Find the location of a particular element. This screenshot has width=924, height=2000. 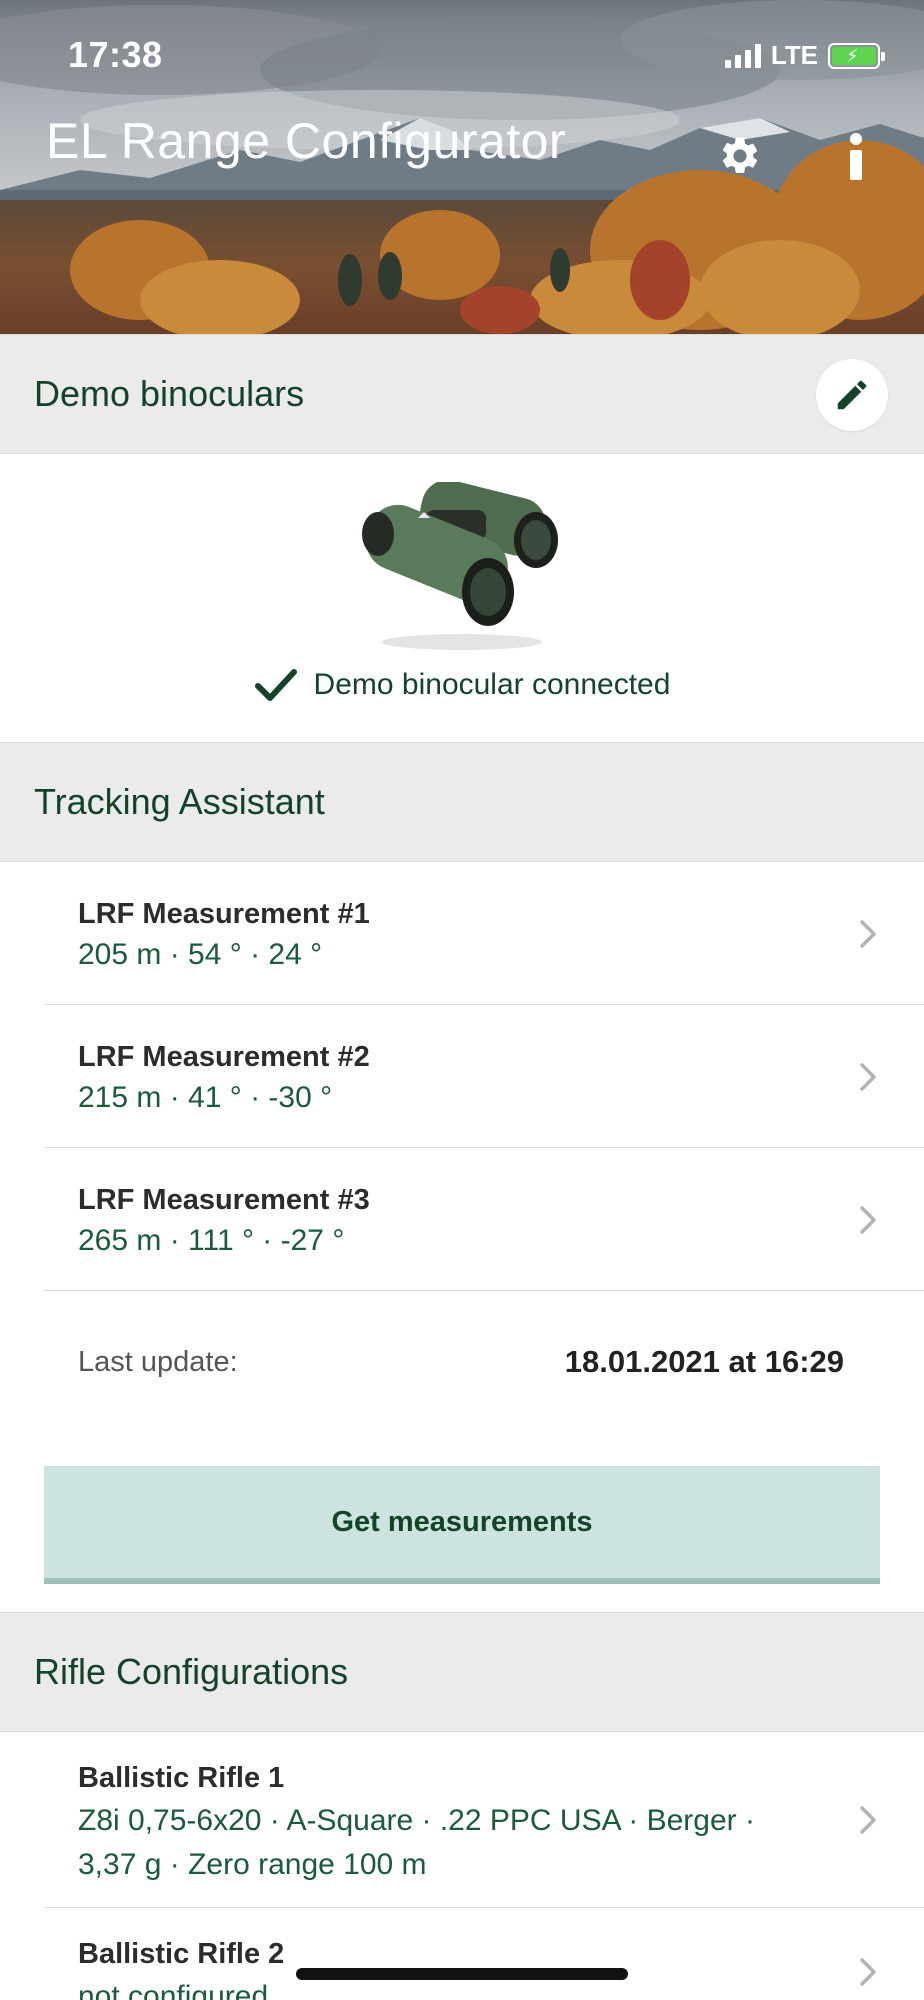

tracking-section-title: Tracking Assistant is located at coordinates (179, 801).